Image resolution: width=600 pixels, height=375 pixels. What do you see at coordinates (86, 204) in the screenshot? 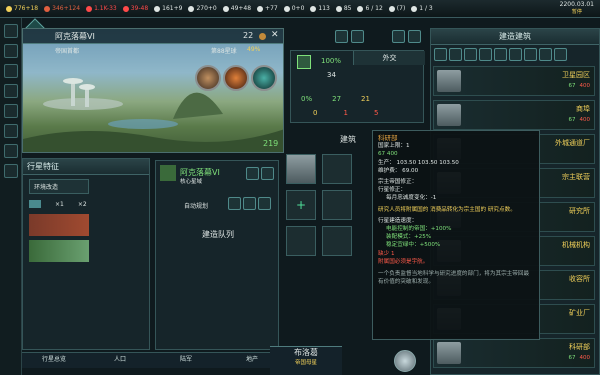
I see `feature-counts: ×1 ×2` at bounding box center [86, 204].